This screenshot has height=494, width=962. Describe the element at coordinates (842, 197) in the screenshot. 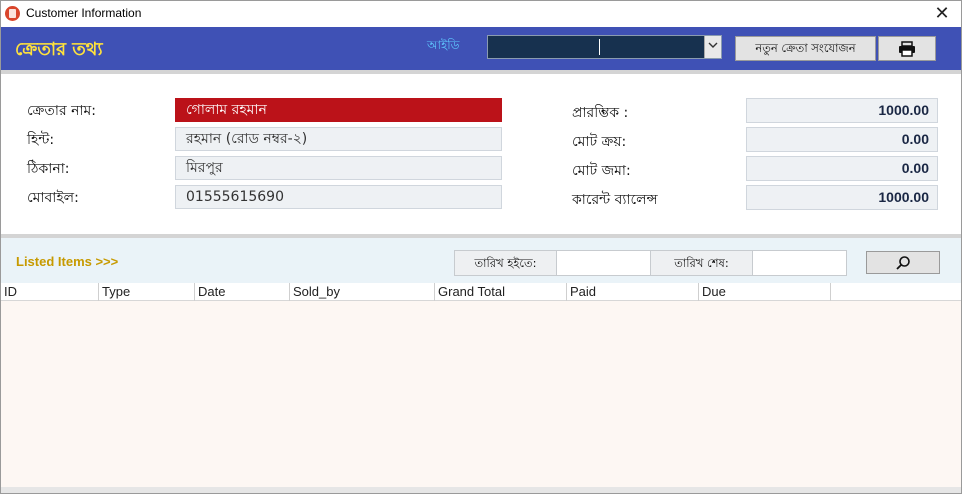

I see `current-balance-value: 1000.00` at that location.